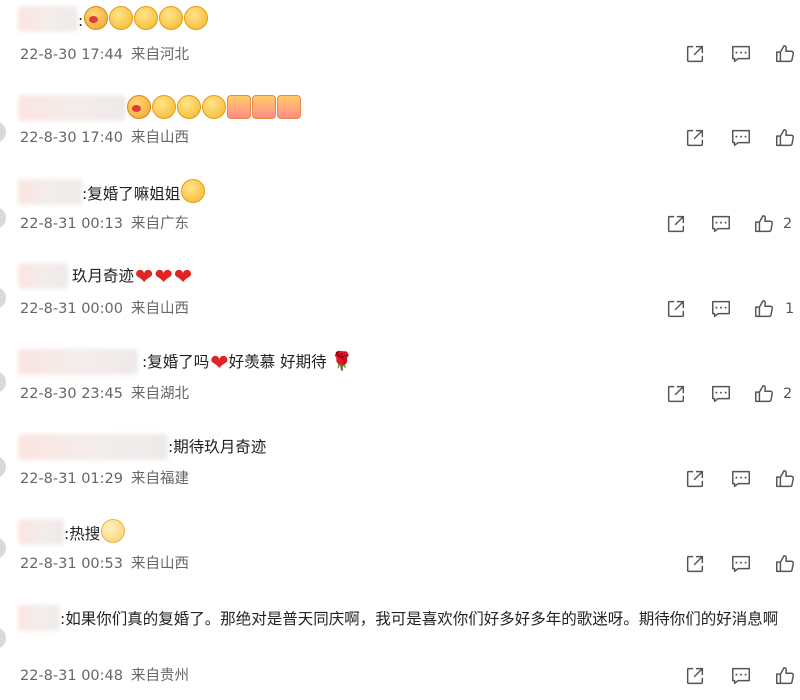 This screenshot has width=800, height=700. Describe the element at coordinates (131, 194) in the screenshot. I see `comment-text: :复婚了嘛姐姐` at that location.